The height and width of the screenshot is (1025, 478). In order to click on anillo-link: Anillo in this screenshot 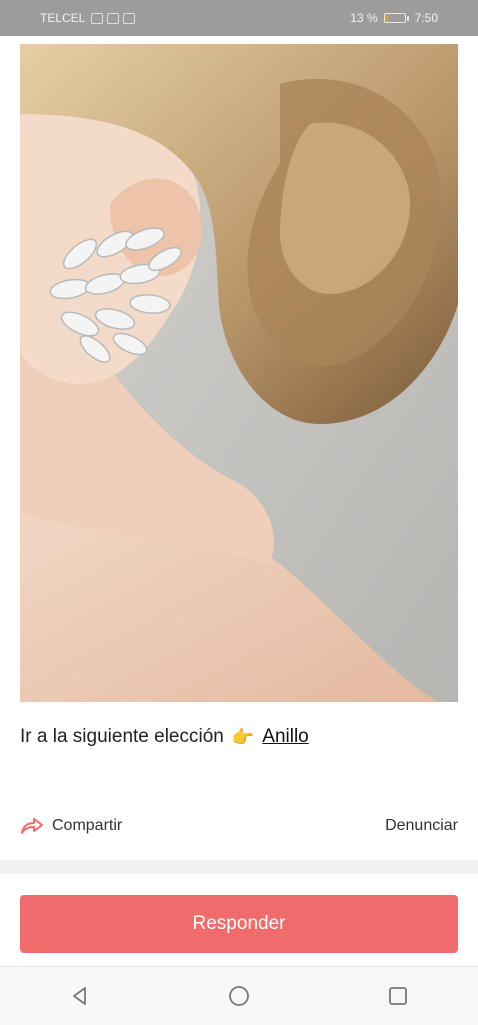, I will do `click(285, 737)`.